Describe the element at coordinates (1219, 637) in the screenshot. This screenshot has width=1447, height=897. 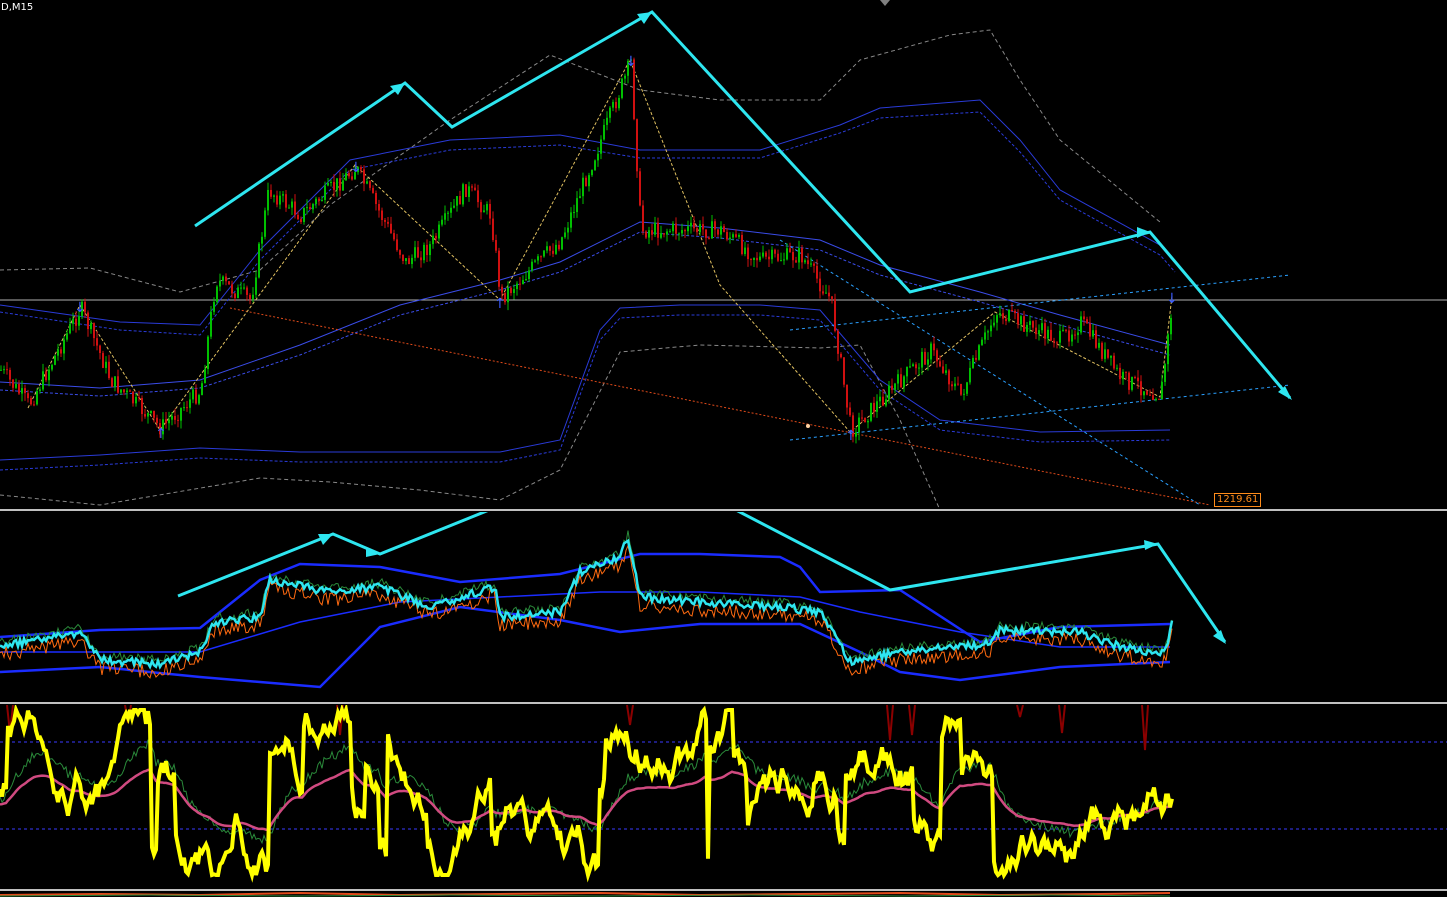
I see `arrowhead` at that location.